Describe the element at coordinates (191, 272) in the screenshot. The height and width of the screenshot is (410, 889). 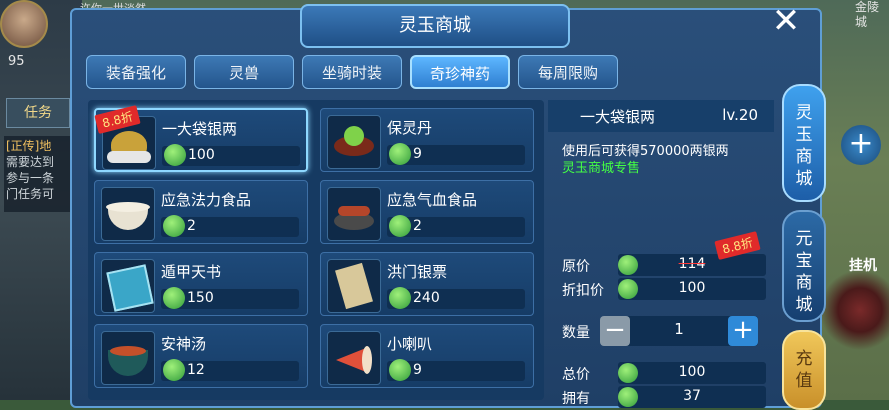
I see `item-name: 遁甲天书` at that location.